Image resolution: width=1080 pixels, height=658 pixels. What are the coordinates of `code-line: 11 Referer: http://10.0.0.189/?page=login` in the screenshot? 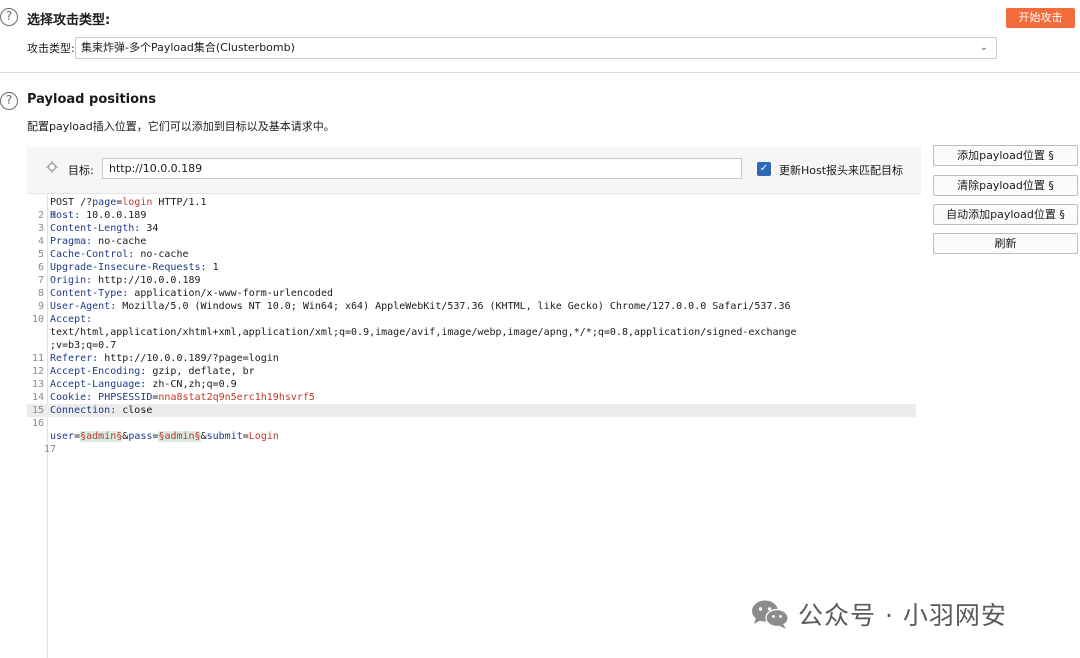 It's located at (155, 358).